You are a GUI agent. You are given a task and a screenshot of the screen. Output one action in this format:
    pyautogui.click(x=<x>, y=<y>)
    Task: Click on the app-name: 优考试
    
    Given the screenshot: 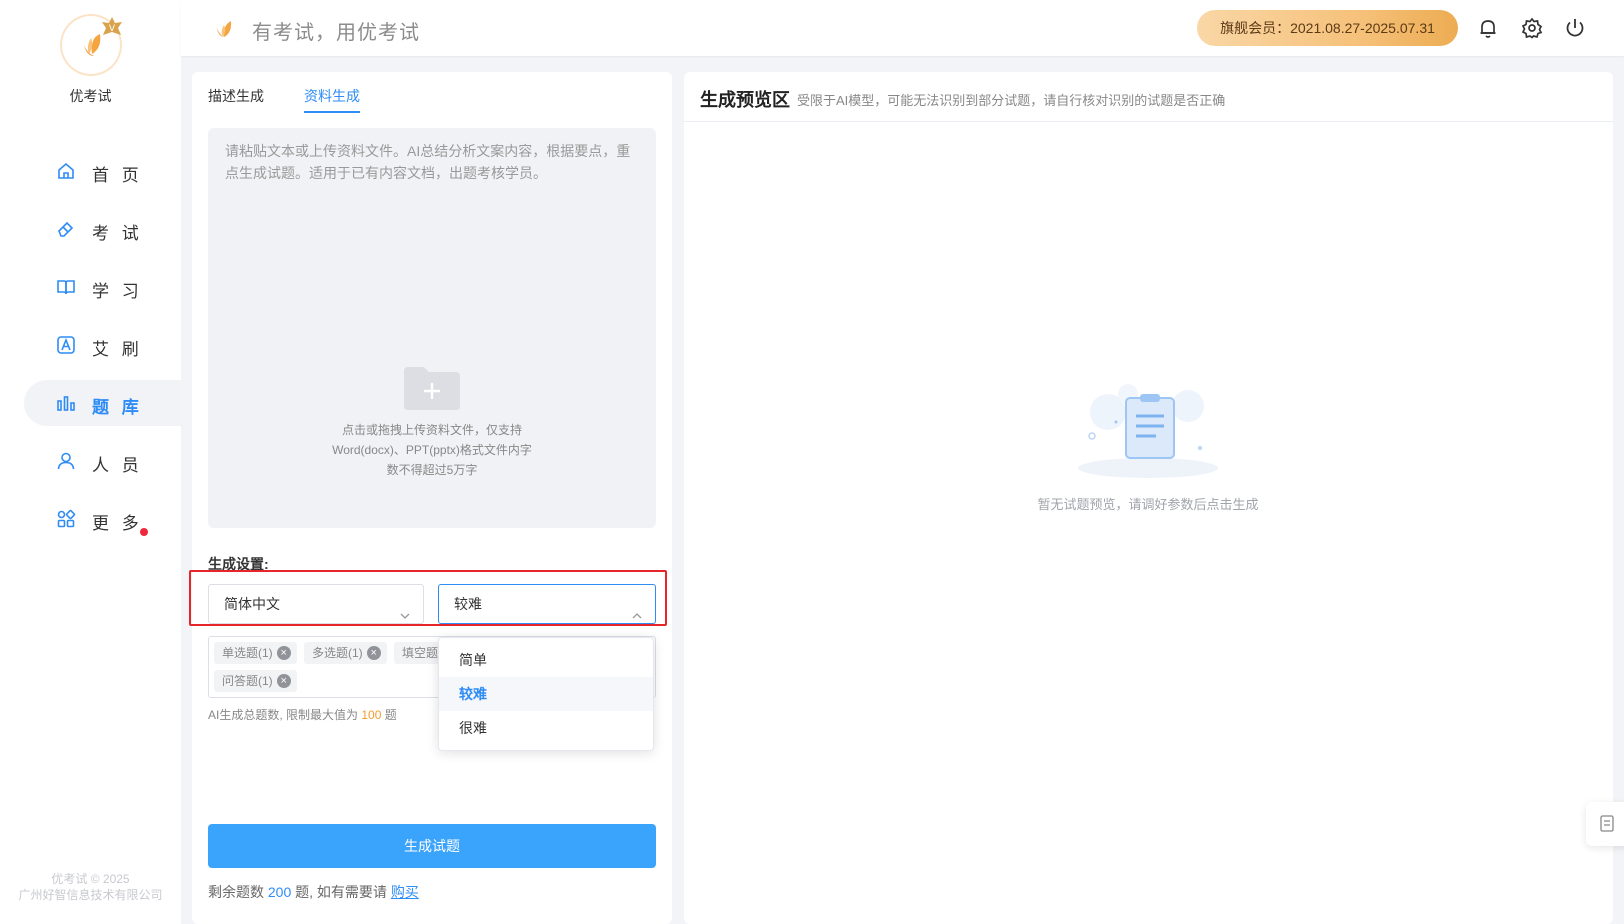 What is the action you would take?
    pyautogui.click(x=90, y=96)
    